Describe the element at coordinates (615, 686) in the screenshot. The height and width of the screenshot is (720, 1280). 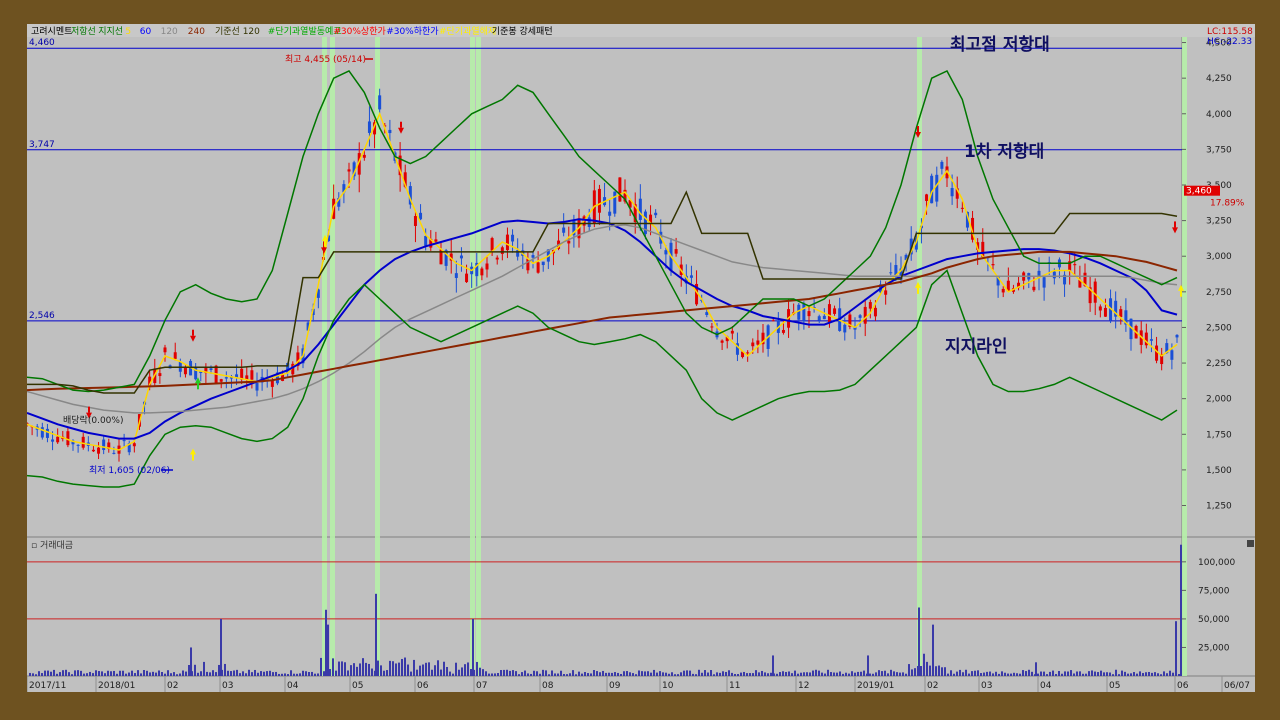
I see `date-tick-label: 09` at that location.